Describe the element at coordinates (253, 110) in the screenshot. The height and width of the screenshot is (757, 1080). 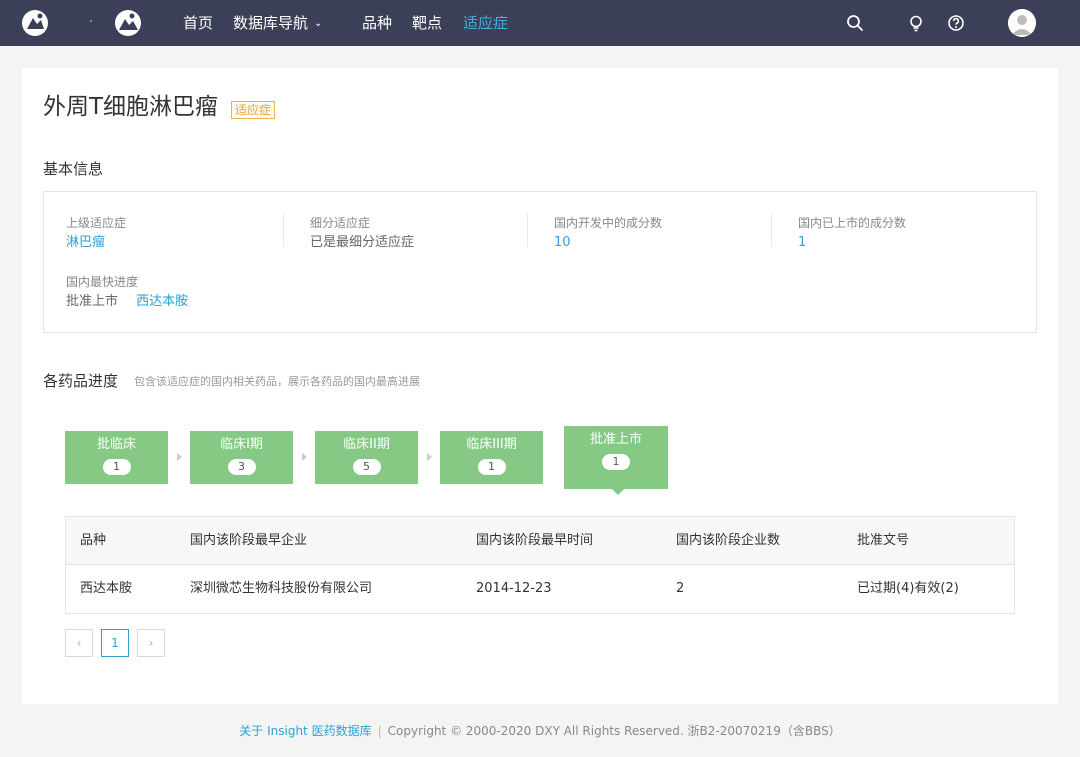
I see `indication-tag-badge: 适应症` at that location.